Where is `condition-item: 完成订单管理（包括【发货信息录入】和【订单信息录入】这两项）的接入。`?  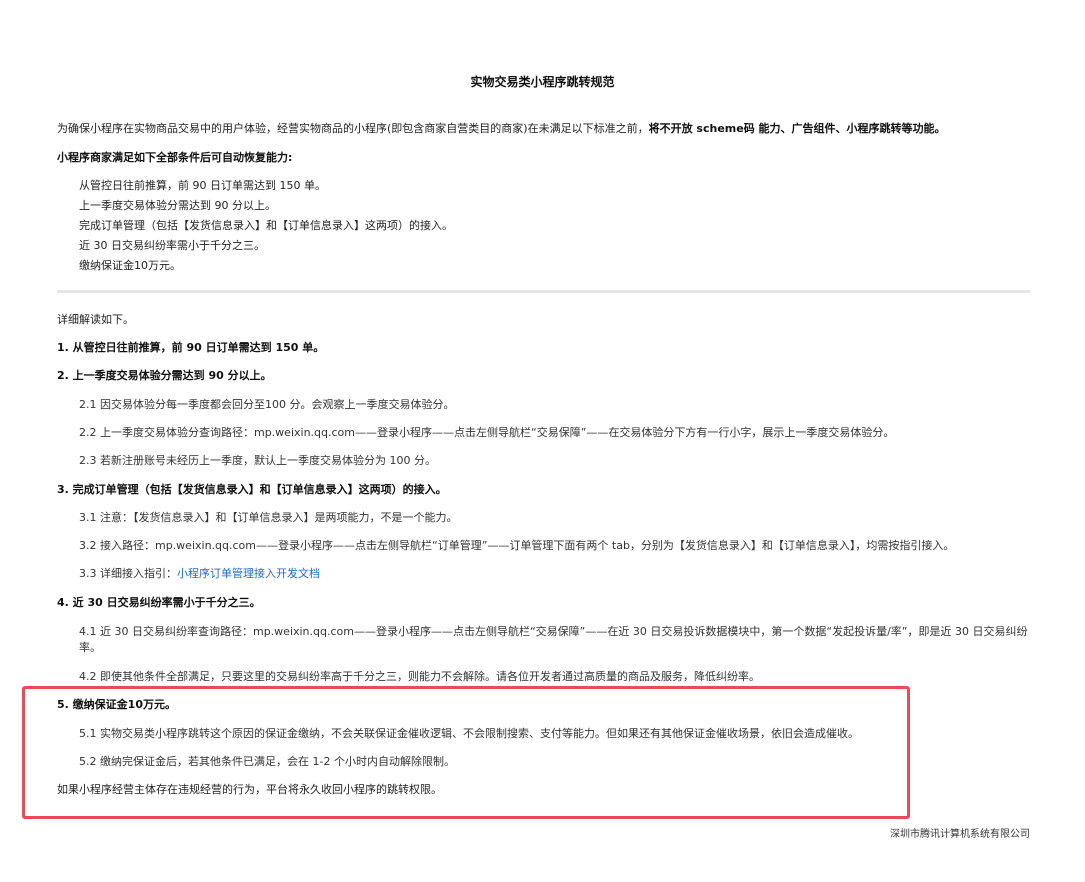 condition-item: 完成订单管理（包括【发货信息录入】和【订单信息录入】这两项）的接入。 is located at coordinates (266, 225).